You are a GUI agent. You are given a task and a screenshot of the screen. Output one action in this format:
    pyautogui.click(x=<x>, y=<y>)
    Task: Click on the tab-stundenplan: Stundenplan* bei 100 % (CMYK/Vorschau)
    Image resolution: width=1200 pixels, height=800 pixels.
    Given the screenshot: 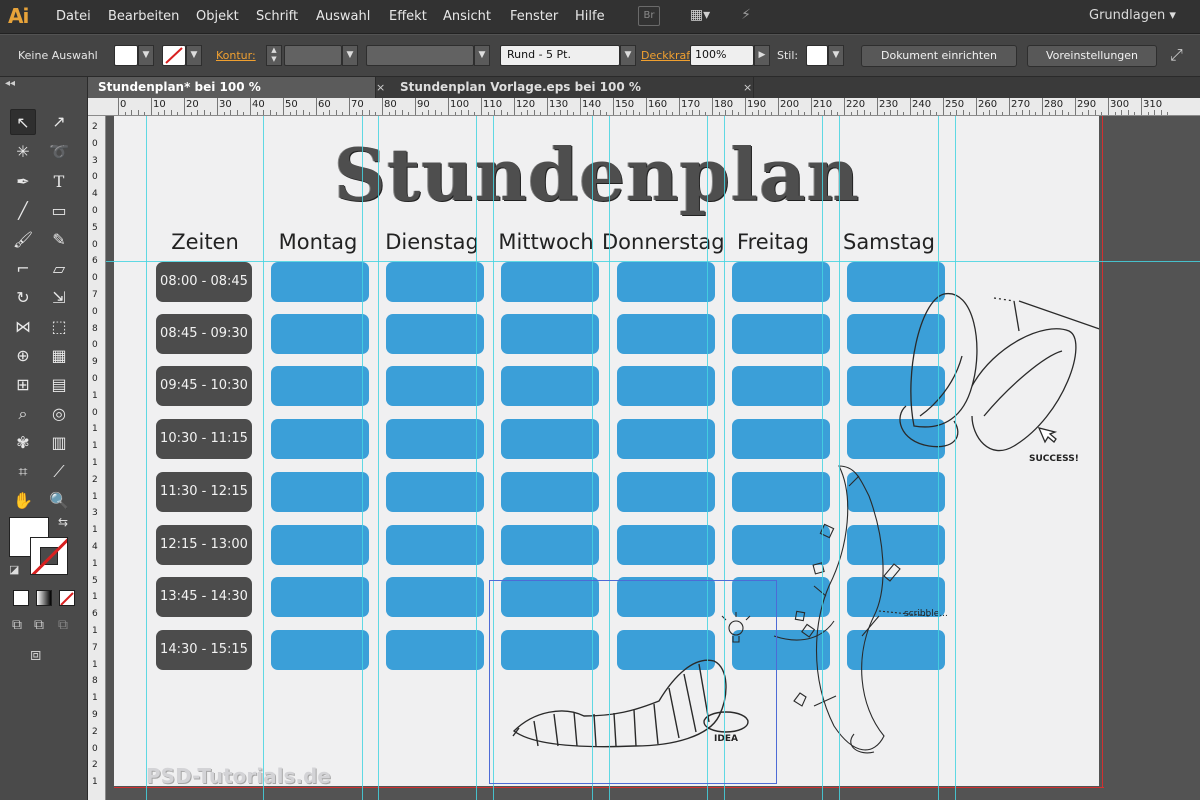 What is the action you would take?
    pyautogui.click(x=232, y=96)
    